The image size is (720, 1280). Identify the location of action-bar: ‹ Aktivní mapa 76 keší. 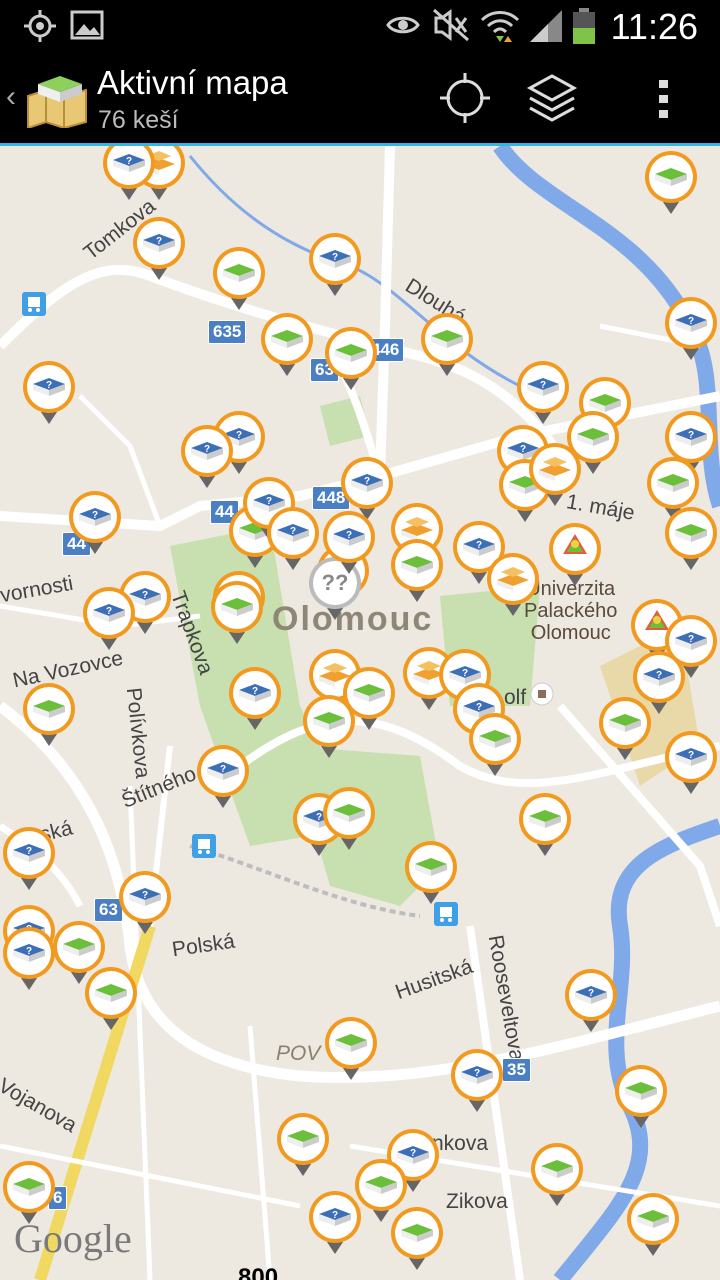
(360, 98).